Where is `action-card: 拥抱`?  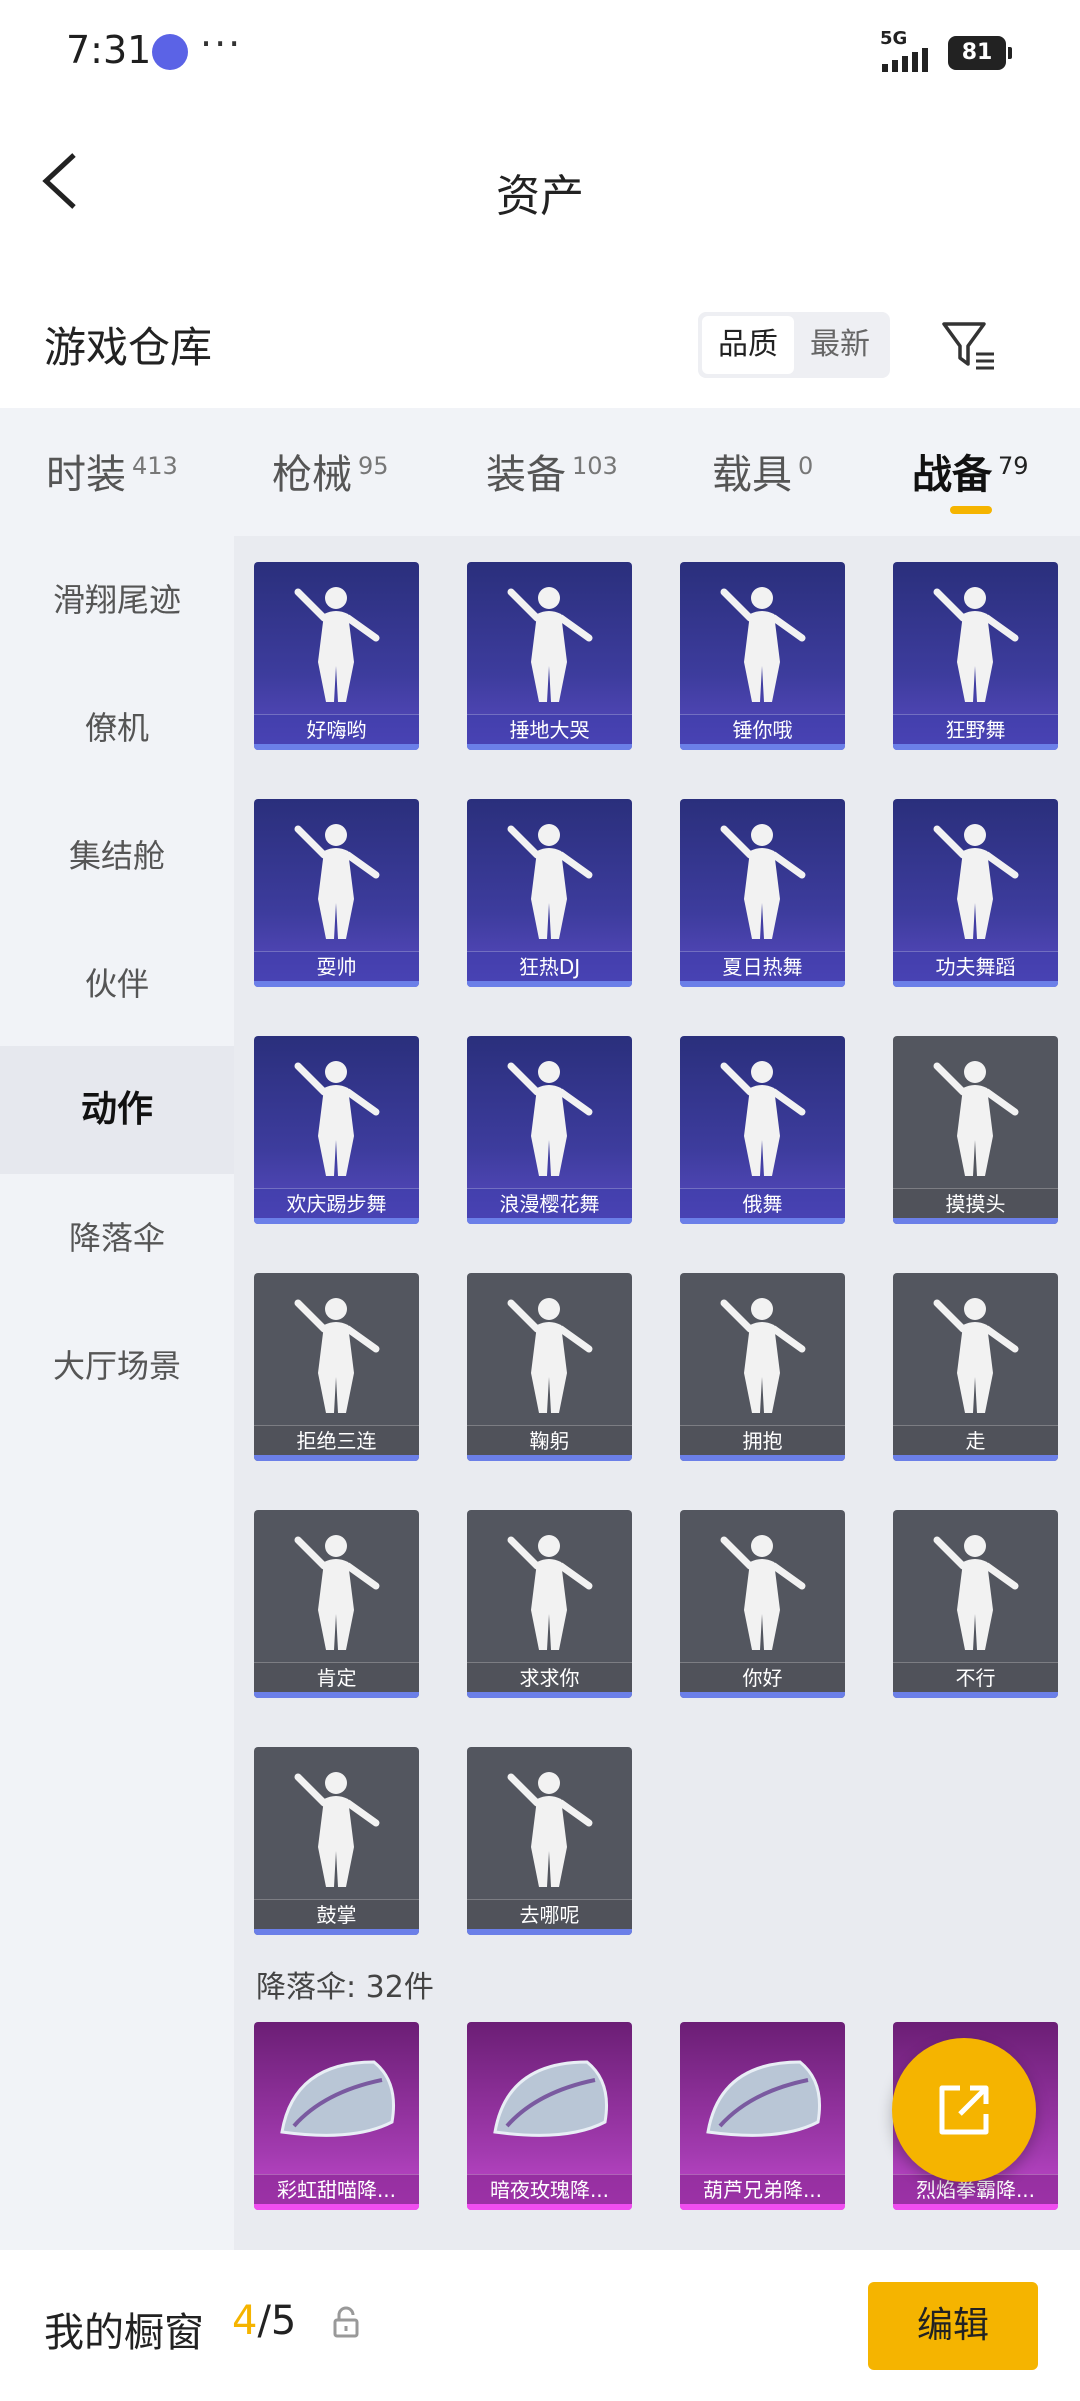
action-card: 拥抱 is located at coordinates (762, 1367).